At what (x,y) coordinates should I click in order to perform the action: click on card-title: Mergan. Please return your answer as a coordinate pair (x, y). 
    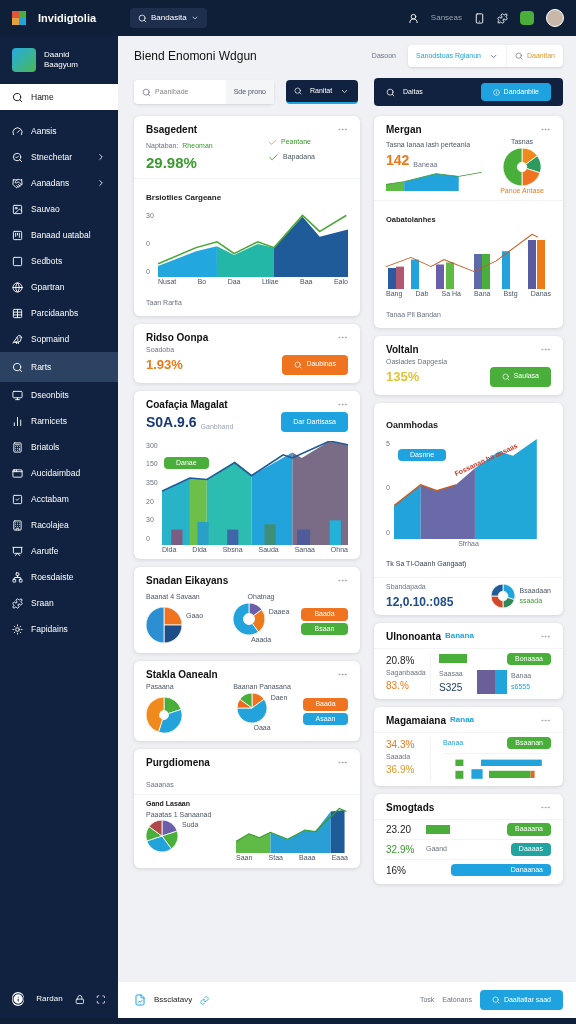
    Looking at the image, I should click on (404, 130).